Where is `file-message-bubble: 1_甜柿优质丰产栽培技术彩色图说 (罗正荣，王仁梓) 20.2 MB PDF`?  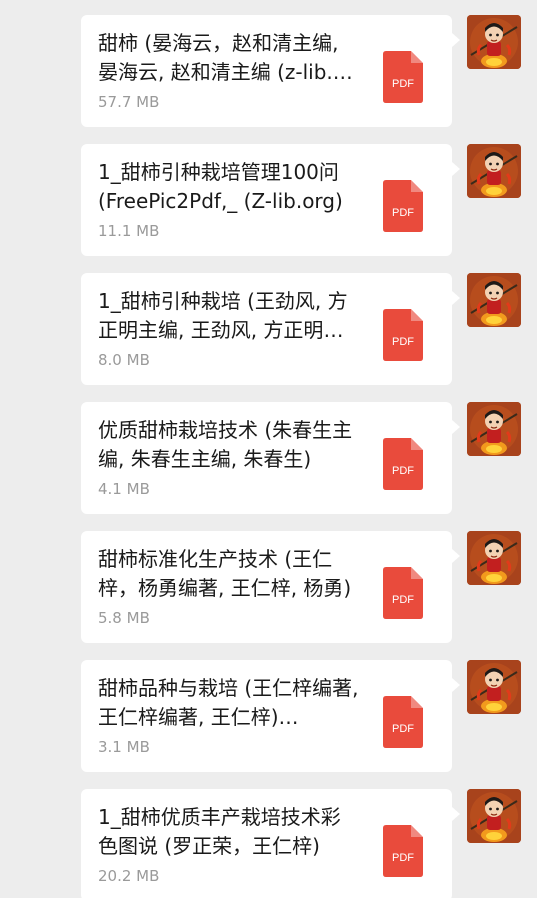
file-message-bubble: 1_甜柿优质丰产栽培技术彩色图说 (罗正荣，王仁梓) 20.2 MB PDF is located at coordinates (266, 843).